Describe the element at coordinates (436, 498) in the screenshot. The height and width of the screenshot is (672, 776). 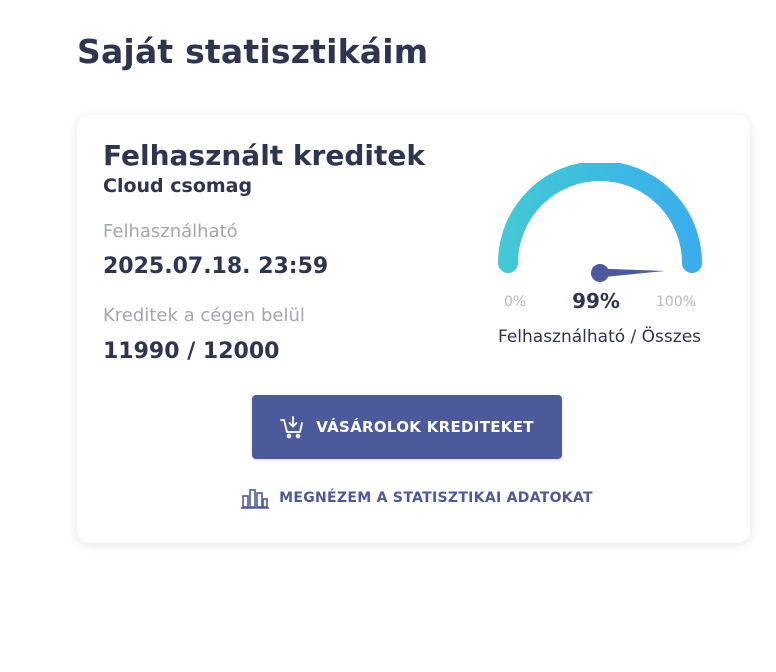
I see `view-statistics-label: MEGNÉZEM A STATISZTIKAI ADATOKAT` at that location.